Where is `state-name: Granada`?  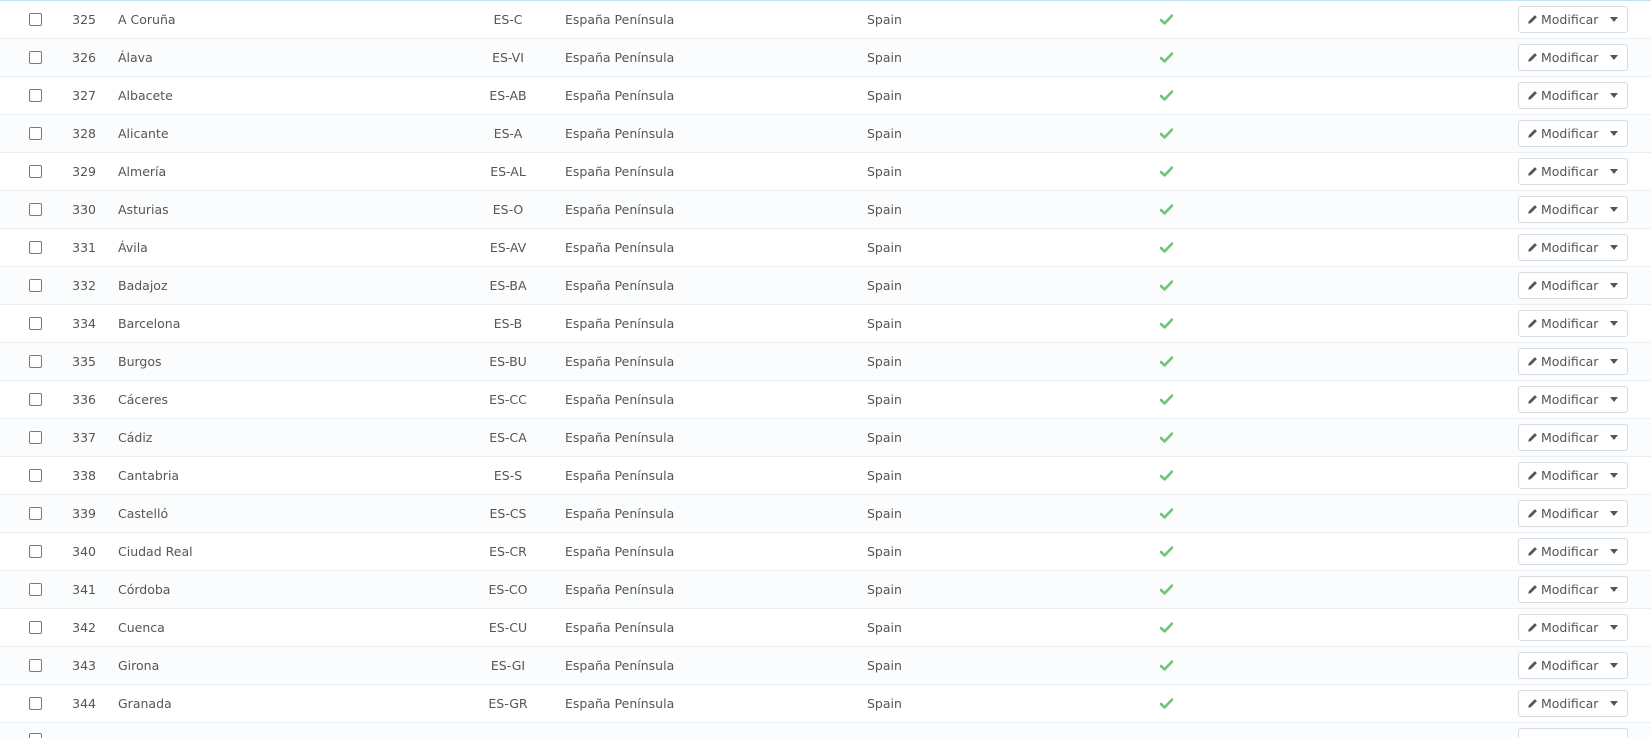
state-name: Granada is located at coordinates (145, 703).